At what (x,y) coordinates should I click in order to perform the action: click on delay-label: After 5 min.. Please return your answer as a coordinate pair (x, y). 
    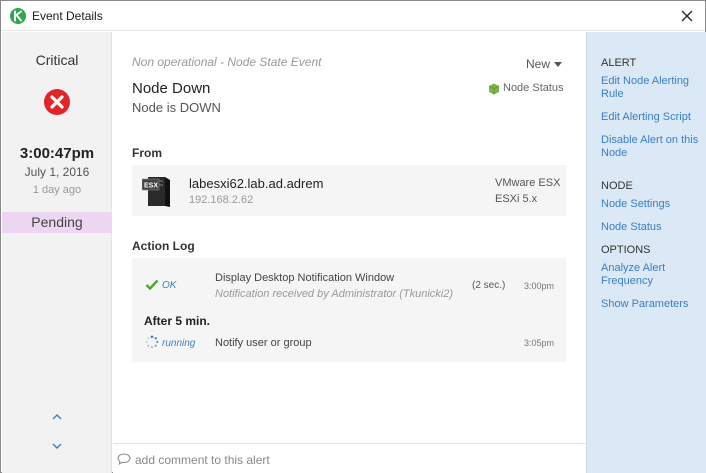
    Looking at the image, I should click on (177, 321).